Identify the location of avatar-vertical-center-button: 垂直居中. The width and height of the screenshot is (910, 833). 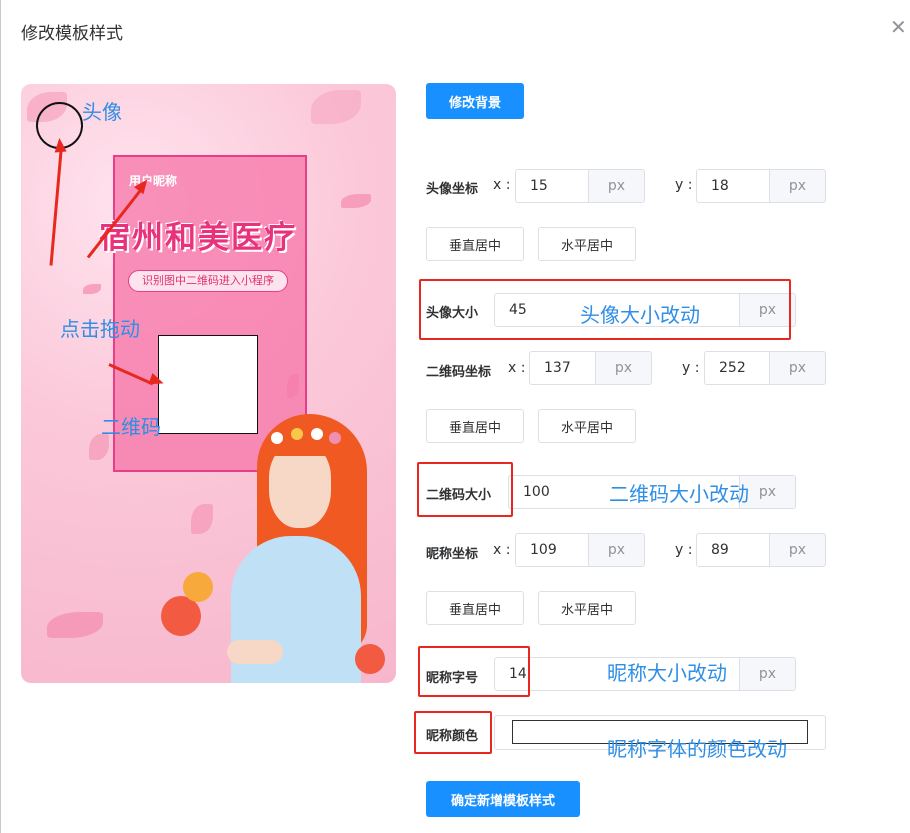
(475, 244).